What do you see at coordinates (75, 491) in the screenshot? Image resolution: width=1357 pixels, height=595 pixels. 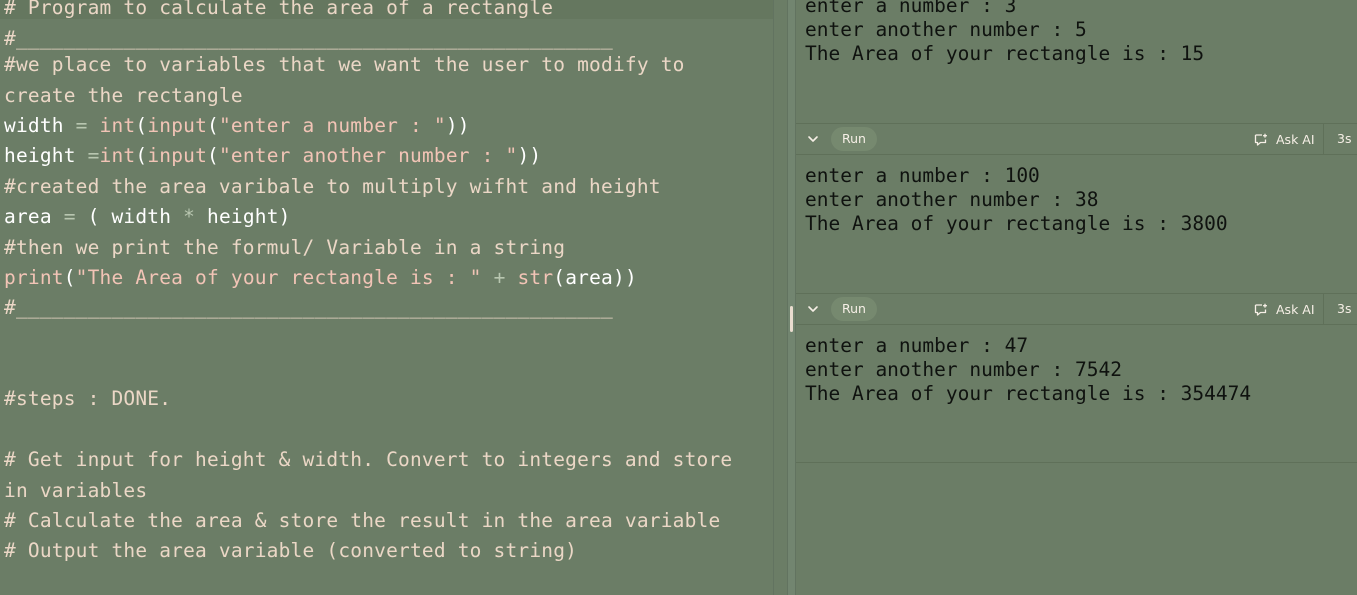 I see `code-line-14: in variables` at bounding box center [75, 491].